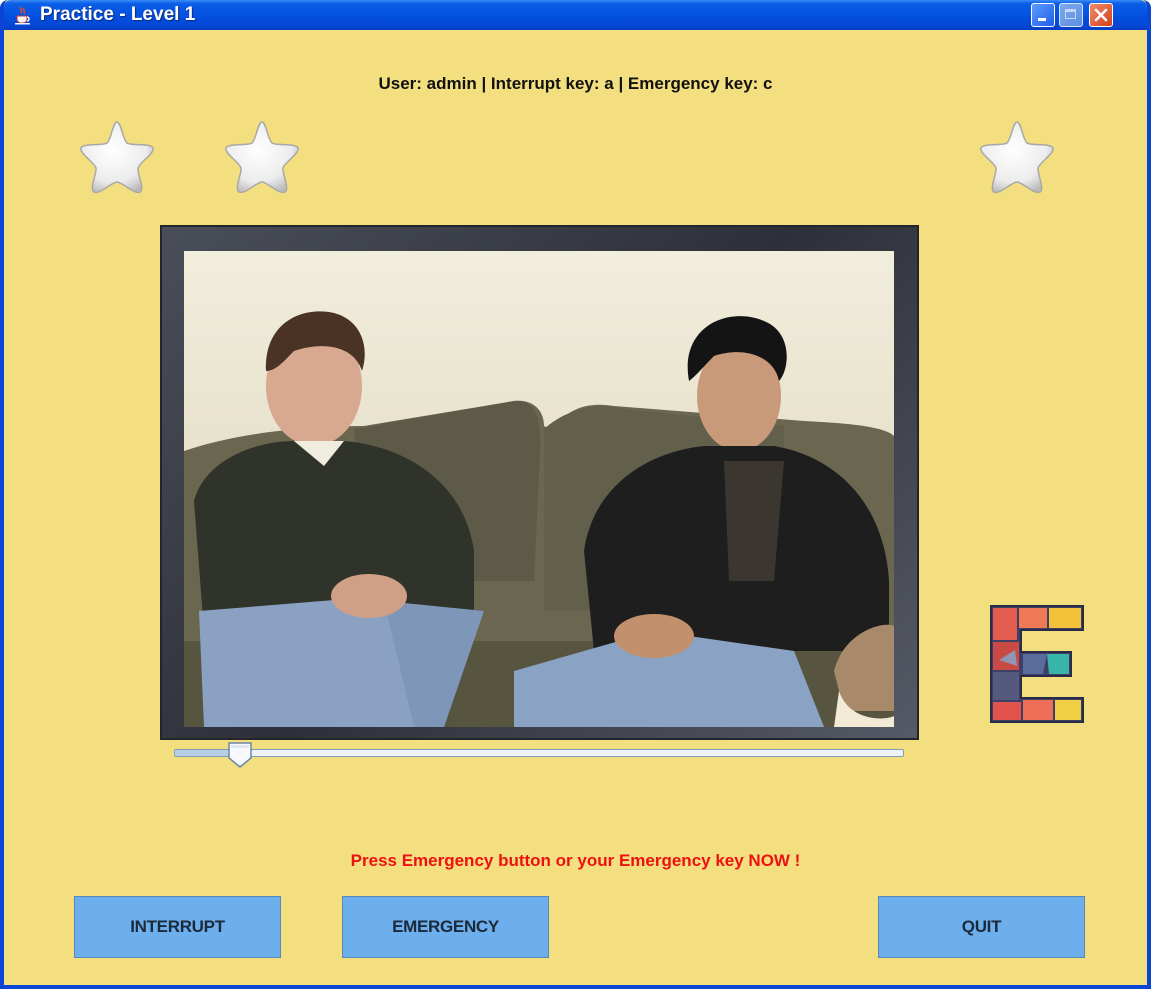  I want to click on quit-button: QUIT, so click(981, 927).